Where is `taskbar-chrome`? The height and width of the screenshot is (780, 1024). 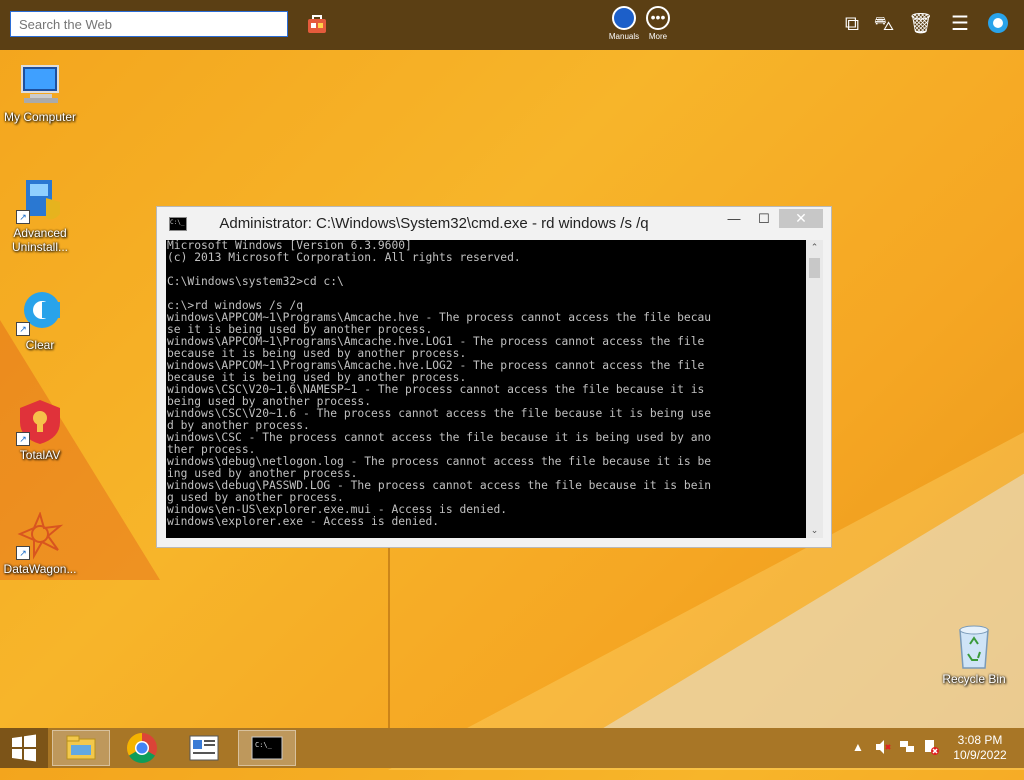
taskbar-chrome is located at coordinates (143, 748).